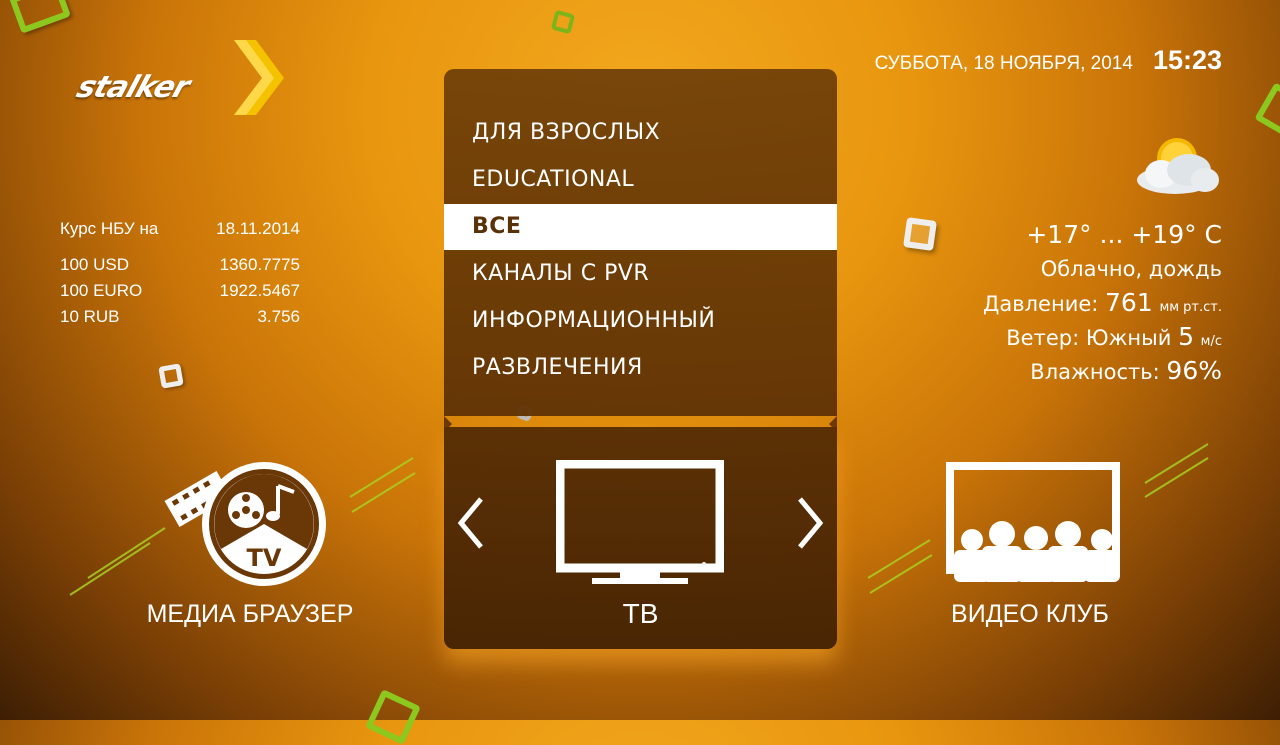 This screenshot has width=1280, height=745. I want to click on wind-label: Ветер: Южный, so click(1089, 338).